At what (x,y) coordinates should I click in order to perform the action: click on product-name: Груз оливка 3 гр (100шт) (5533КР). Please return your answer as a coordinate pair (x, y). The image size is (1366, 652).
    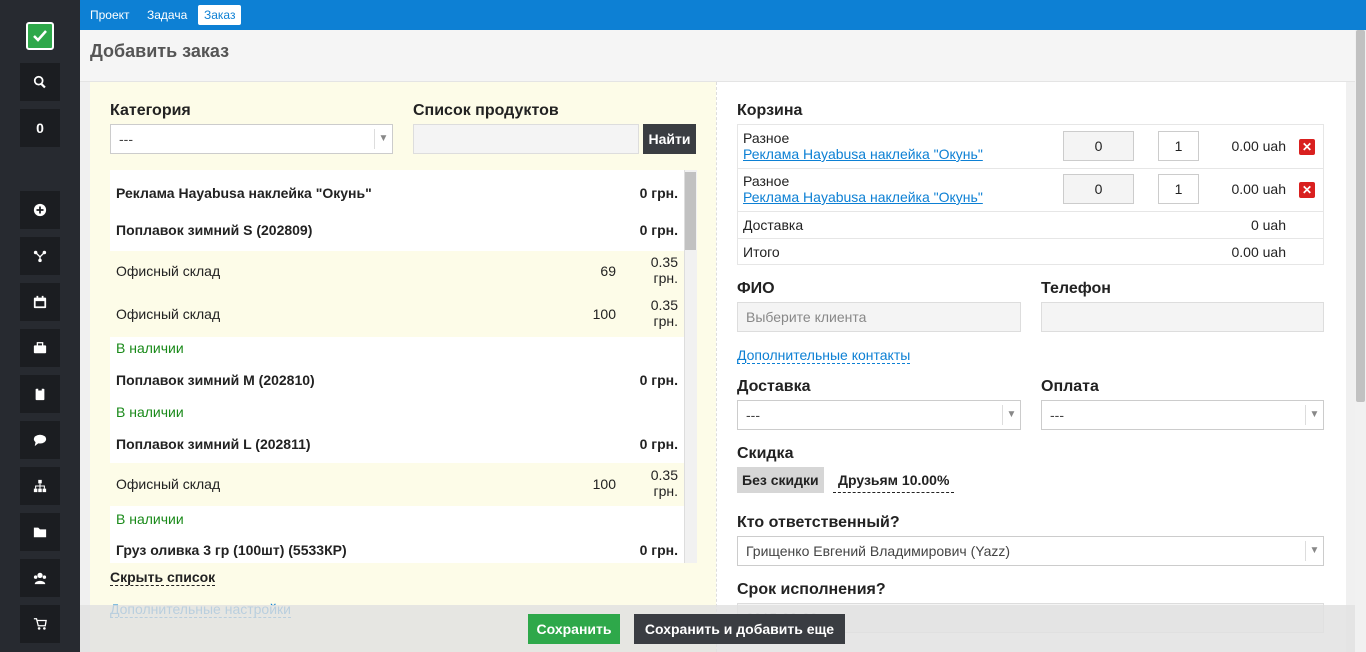
    Looking at the image, I should click on (231, 550).